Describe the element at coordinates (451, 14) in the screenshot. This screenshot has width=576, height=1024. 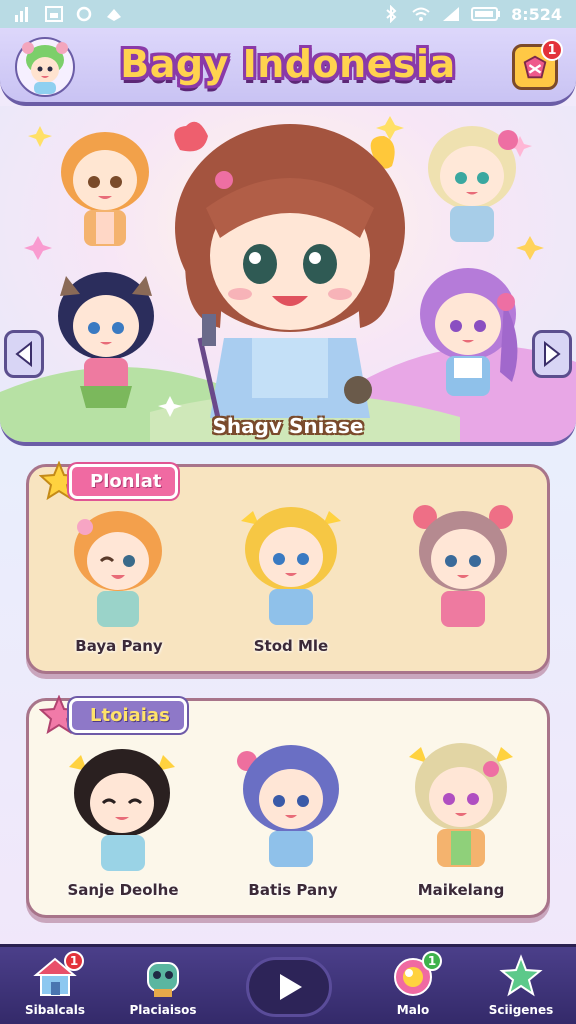
I see `cell-signal-icon` at that location.